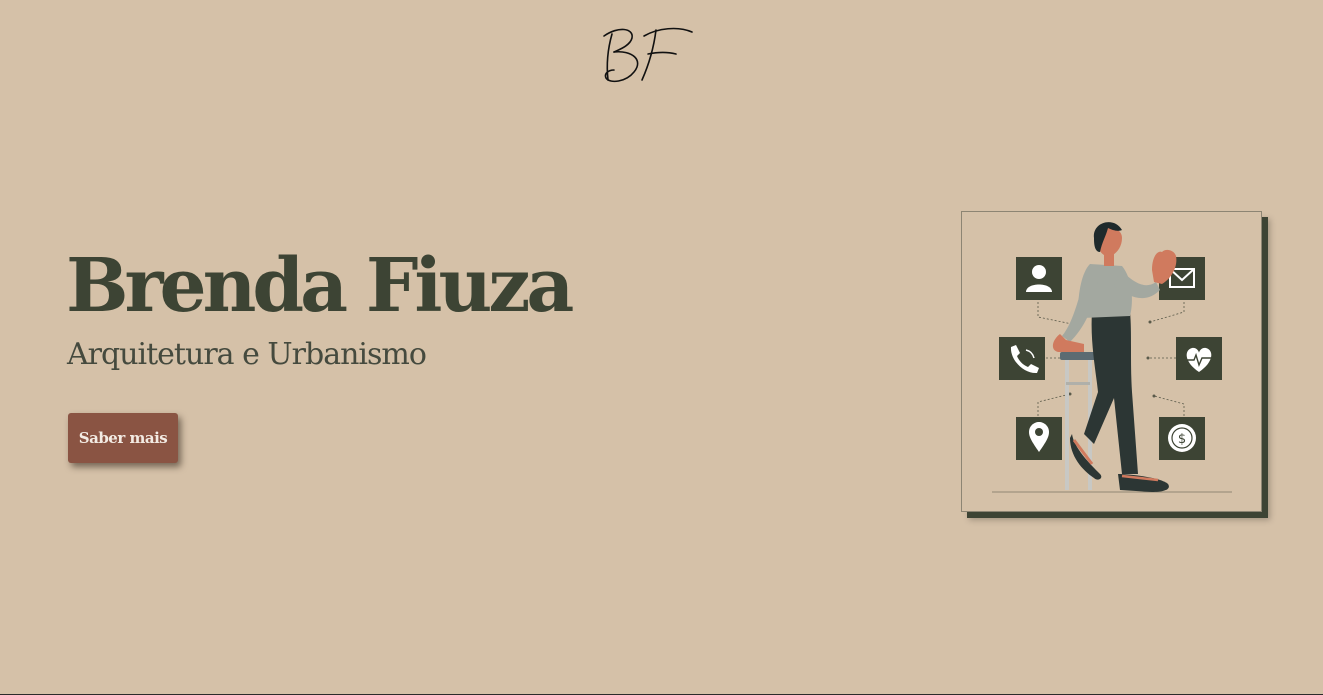 This screenshot has width=1323, height=695. Describe the element at coordinates (1022, 358) in the screenshot. I see `phone-icon` at that location.